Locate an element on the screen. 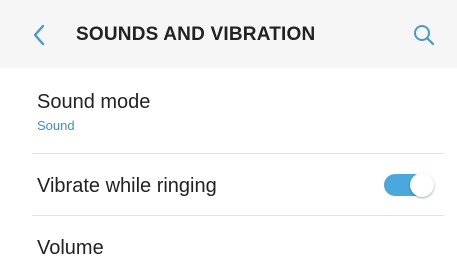  vibrate-while-ringing-label: Vibrate while ringing is located at coordinates (127, 186).